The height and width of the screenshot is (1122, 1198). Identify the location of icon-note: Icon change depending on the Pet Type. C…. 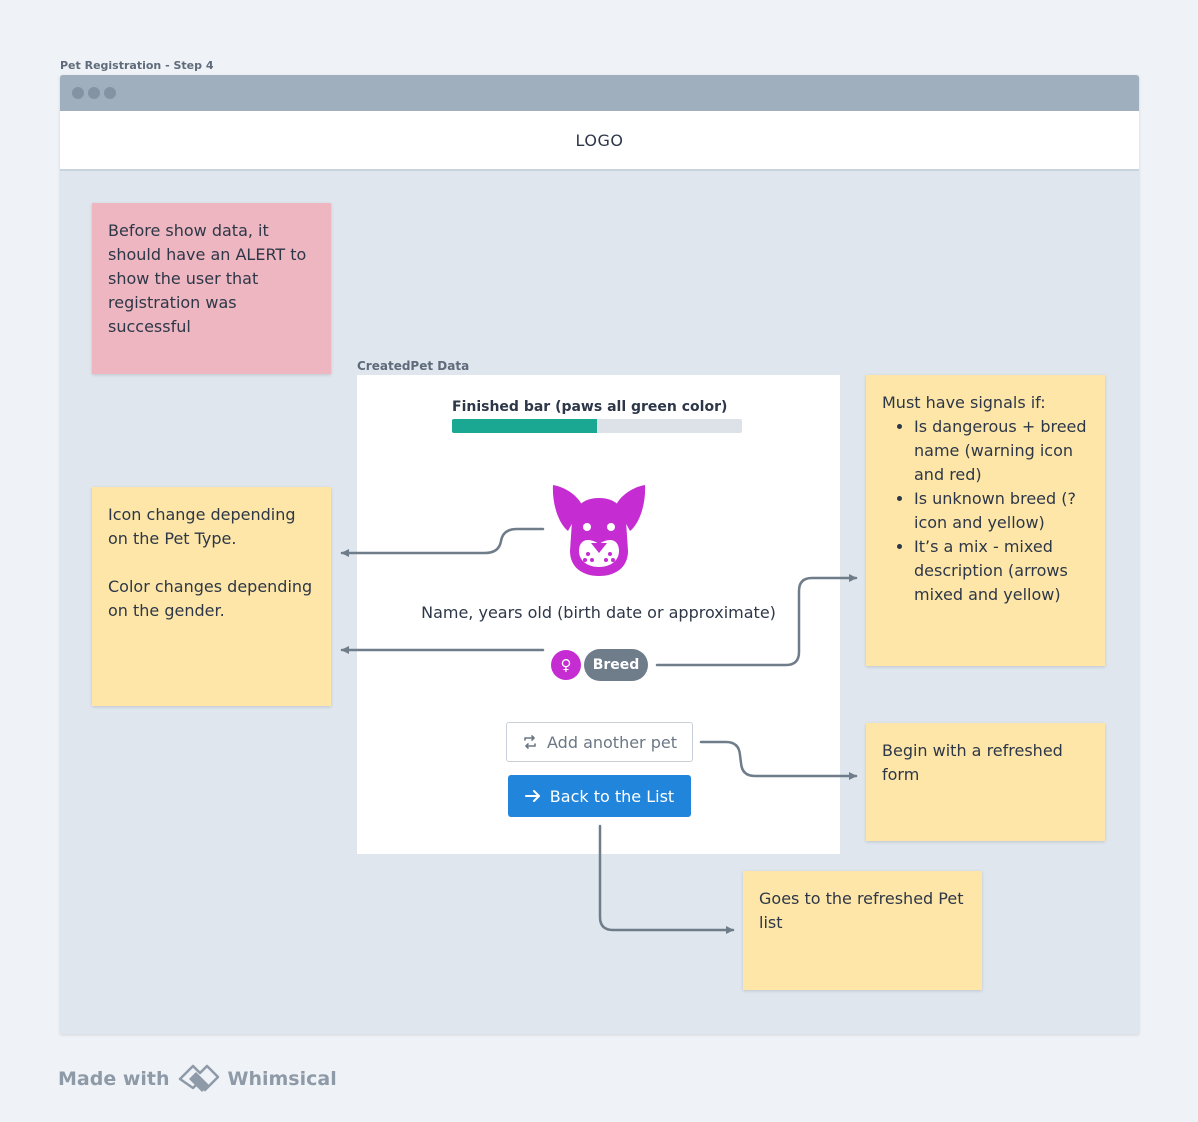
(211, 596).